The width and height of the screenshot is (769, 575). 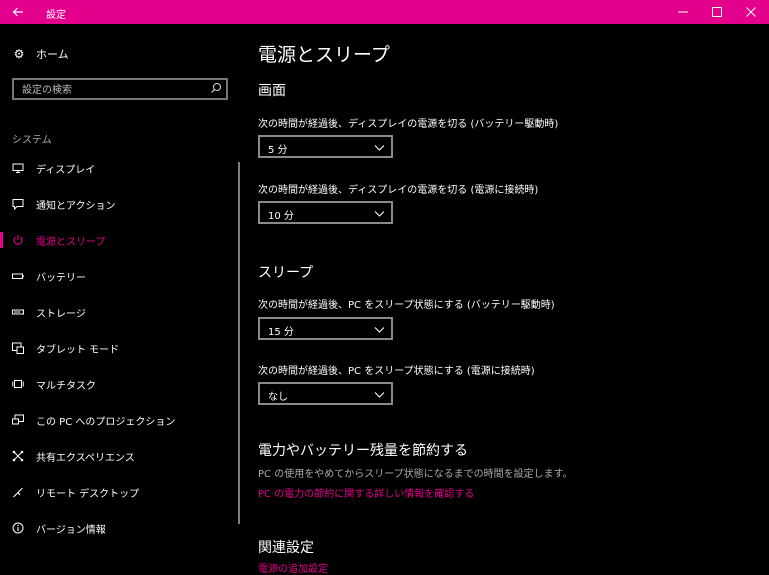 I want to click on screen-plugged-label: 次の時間が経過後、ディスプレイの電源を切る (電源に接続時), so click(x=398, y=190).